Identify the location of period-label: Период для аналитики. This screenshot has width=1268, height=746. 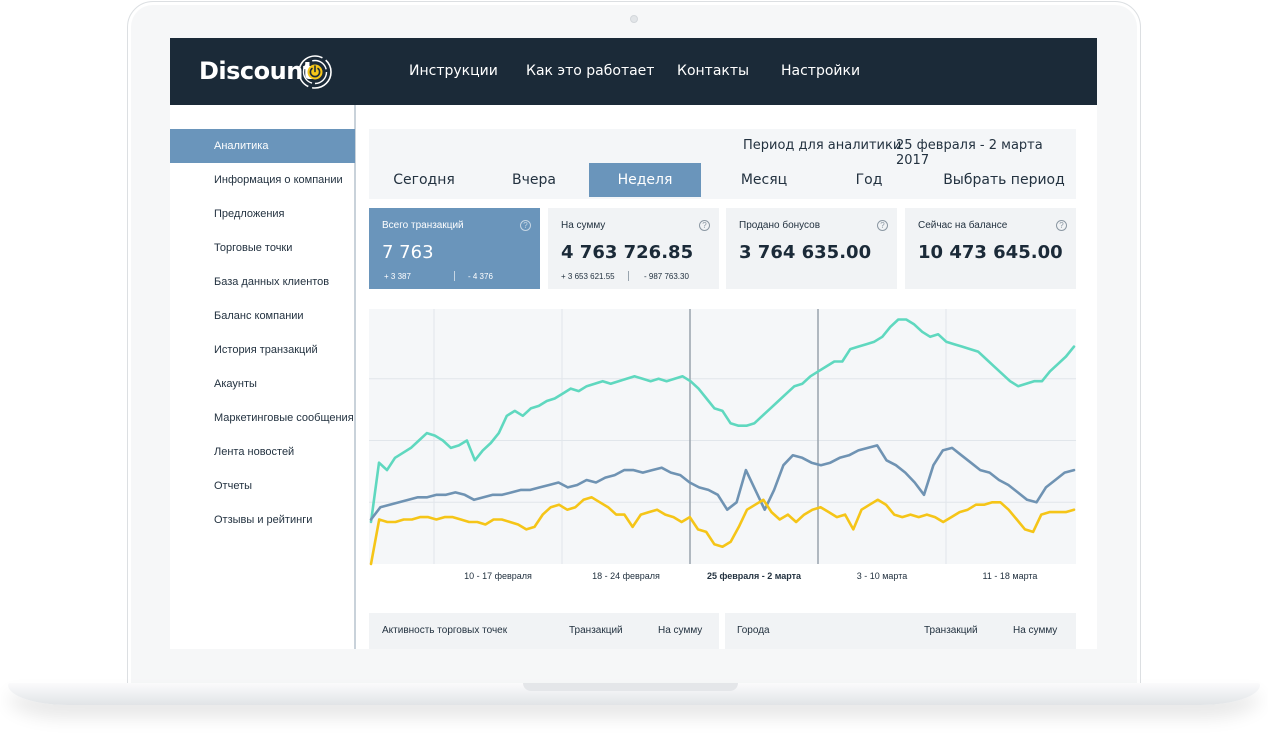
(822, 145).